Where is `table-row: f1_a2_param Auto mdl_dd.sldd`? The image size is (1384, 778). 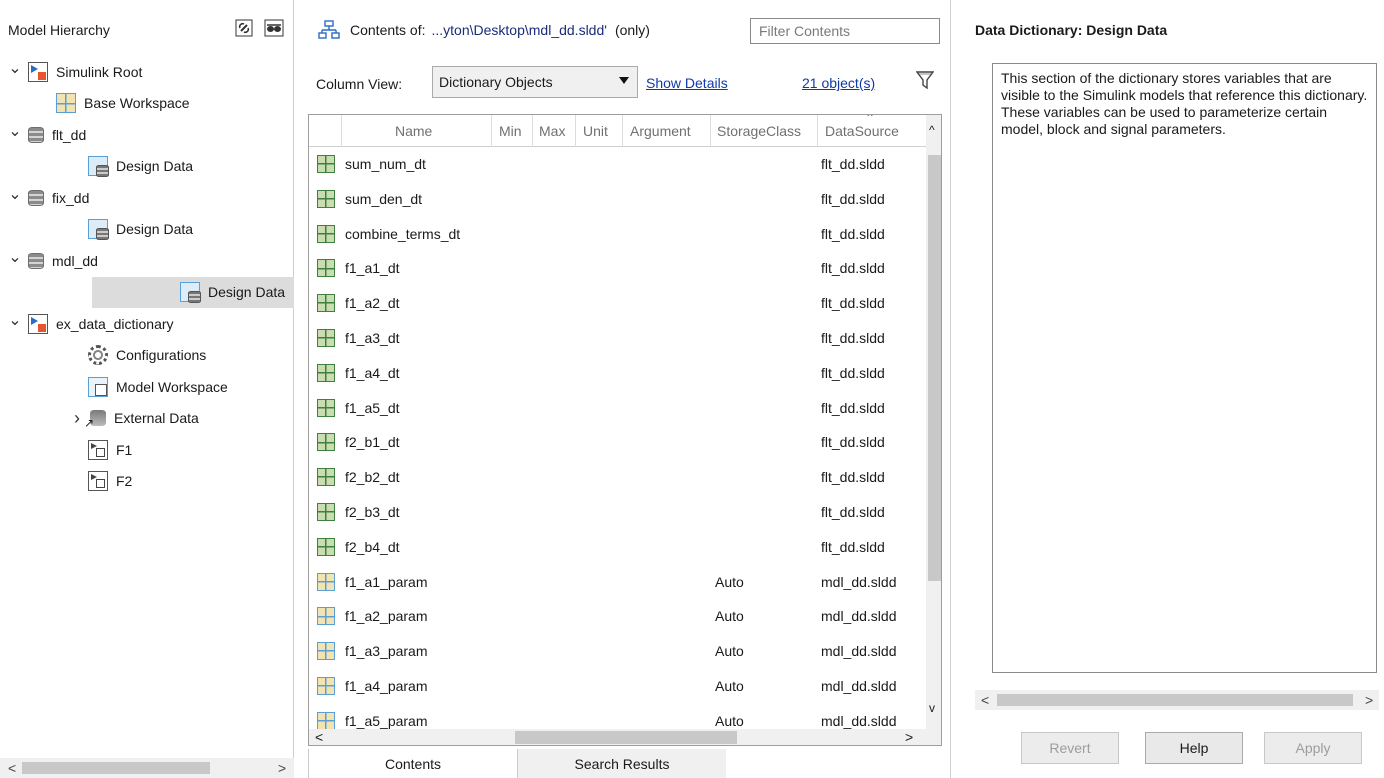 table-row: f1_a2_param Auto mdl_dd.sldd is located at coordinates (617, 617).